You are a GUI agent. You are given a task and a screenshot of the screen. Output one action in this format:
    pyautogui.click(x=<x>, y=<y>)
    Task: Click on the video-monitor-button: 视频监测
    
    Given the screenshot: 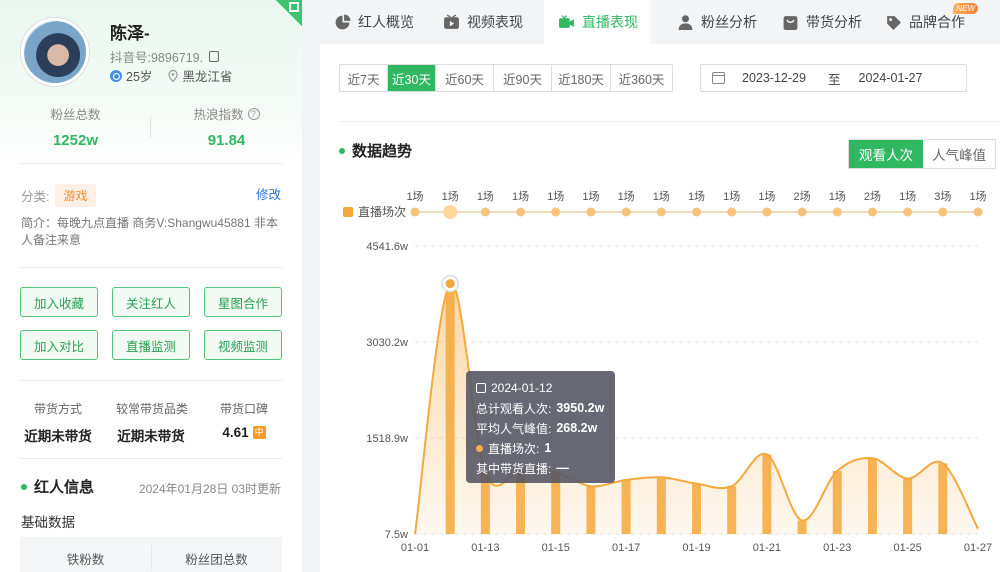 What is the action you would take?
    pyautogui.click(x=243, y=345)
    